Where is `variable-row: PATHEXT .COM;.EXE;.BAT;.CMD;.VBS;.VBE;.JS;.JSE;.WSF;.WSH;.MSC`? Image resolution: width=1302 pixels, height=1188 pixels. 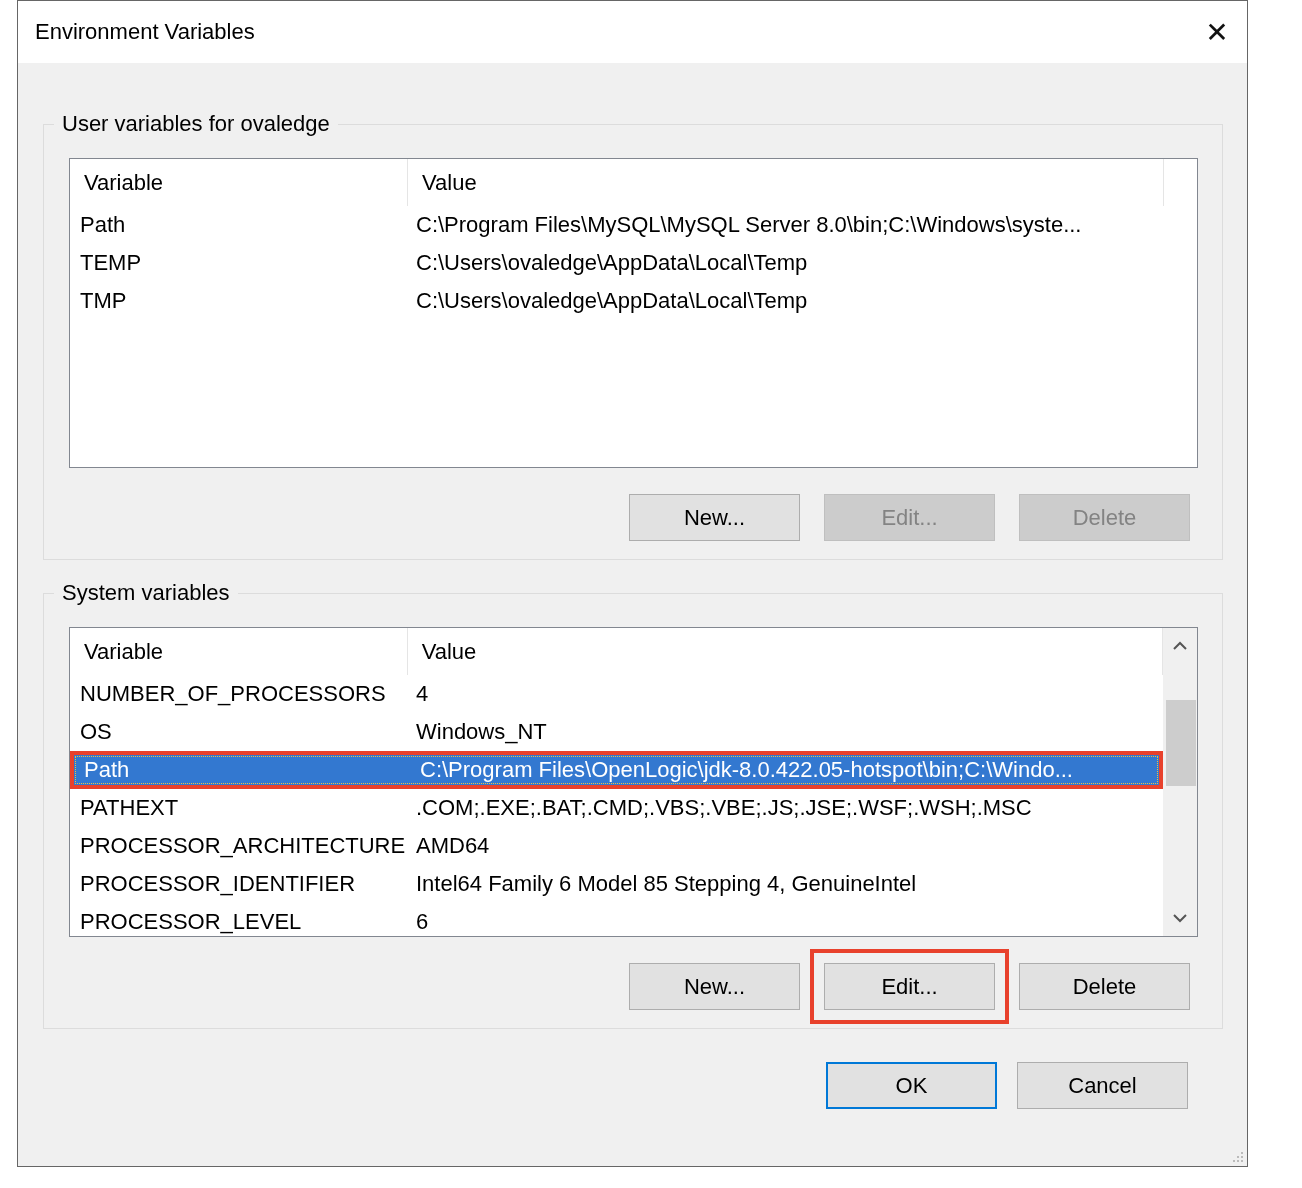
variable-row: PATHEXT .COM;.EXE;.BAT;.CMD;.VBS;.VBE;.JS;.JSE;.WSF;.WSH;.MSC is located at coordinates (616, 808).